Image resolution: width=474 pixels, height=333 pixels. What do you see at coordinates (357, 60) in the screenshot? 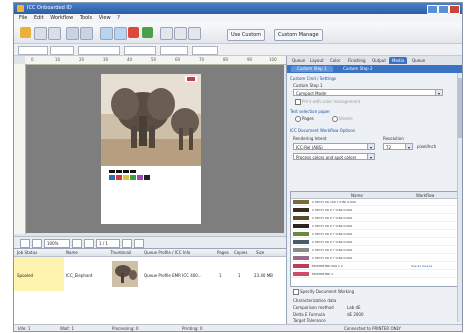
I see `tab-finishing: Finishing` at bounding box center [357, 60].